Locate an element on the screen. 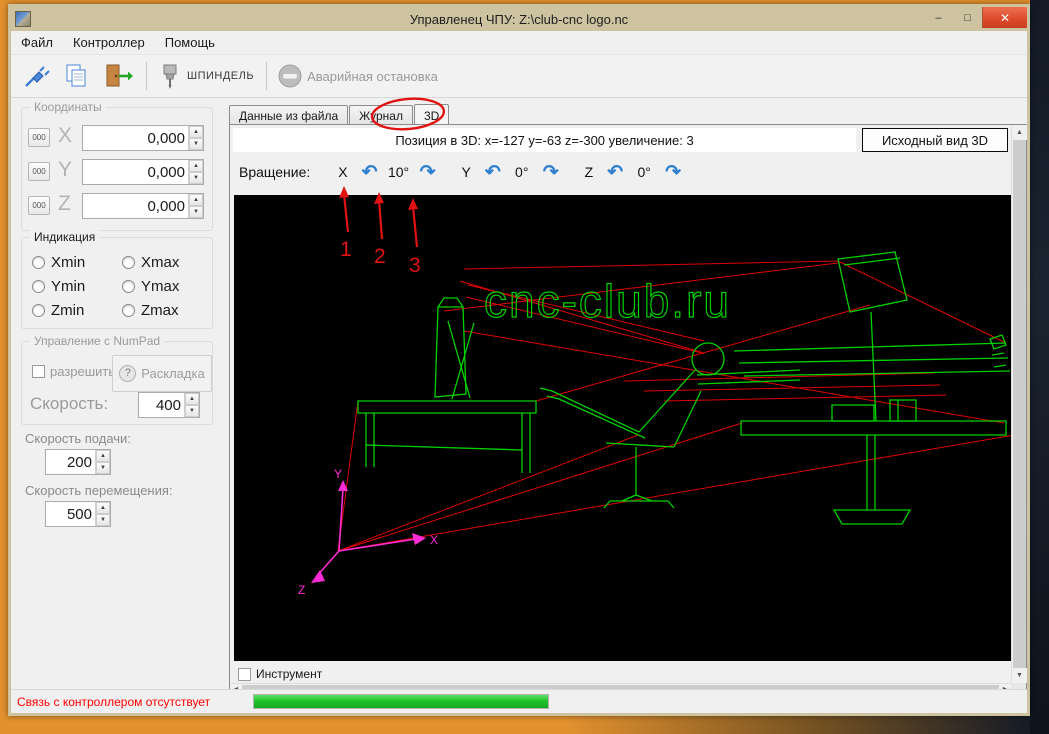  coordinate-x-field: 0,000 ▲ ▼ is located at coordinates (143, 138).